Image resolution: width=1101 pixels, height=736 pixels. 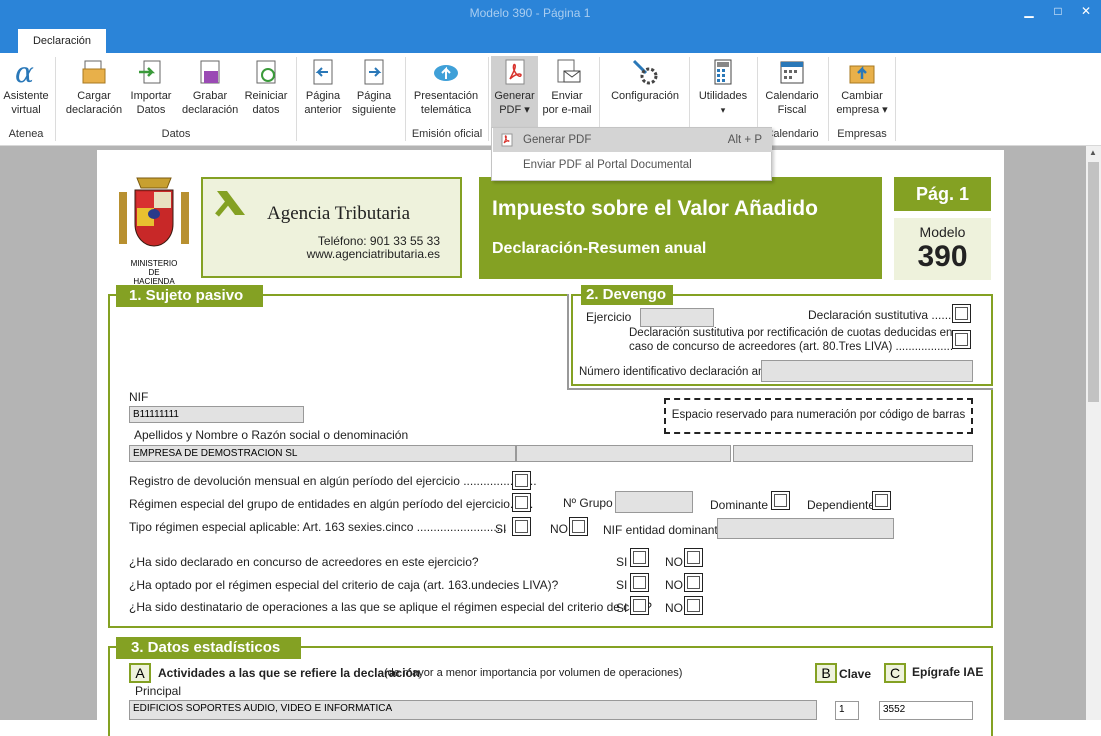 I want to click on section3-header: 3. Datos estadísticos, so click(x=208, y=648).